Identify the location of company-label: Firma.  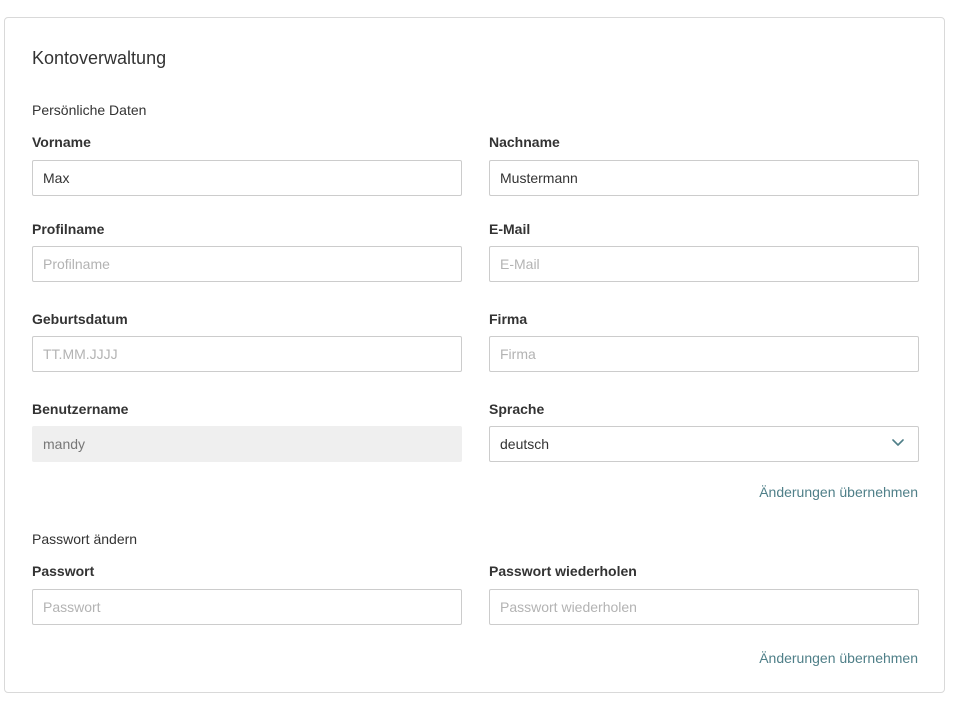
(508, 319).